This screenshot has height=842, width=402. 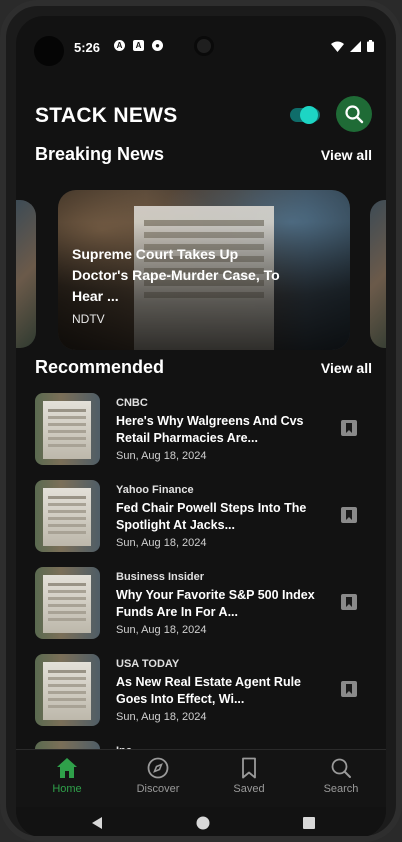 What do you see at coordinates (341, 779) in the screenshot?
I see `nav-search: Search` at bounding box center [341, 779].